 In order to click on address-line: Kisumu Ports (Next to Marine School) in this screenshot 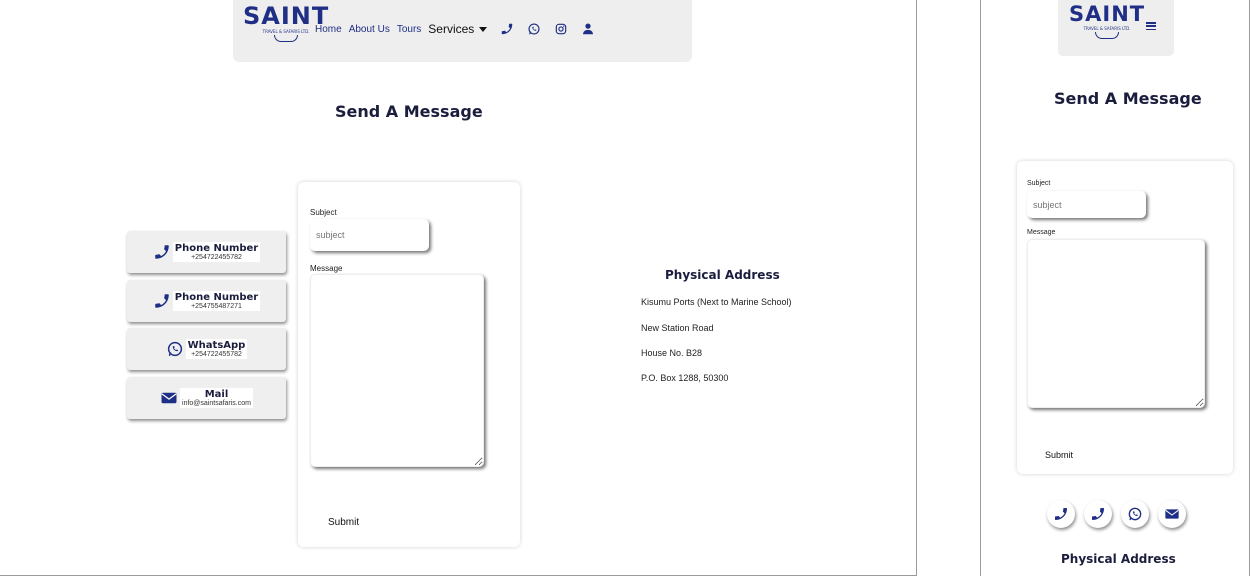, I will do `click(716, 302)`.